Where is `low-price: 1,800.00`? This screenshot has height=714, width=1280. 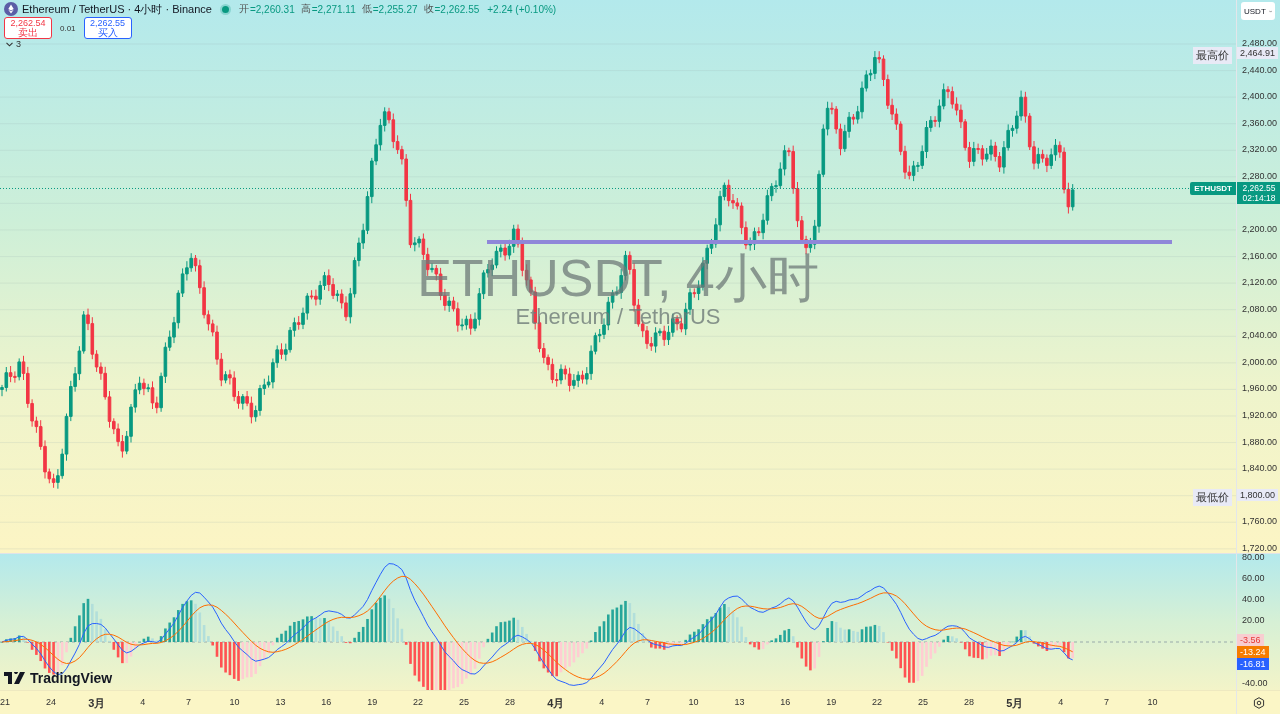 low-price: 1,800.00 is located at coordinates (1258, 494).